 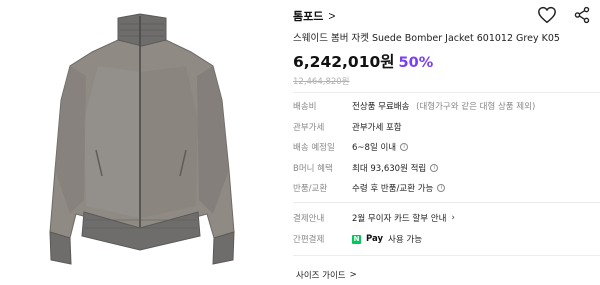 I want to click on size-guide-link: 사이즈 가이드 >, so click(x=326, y=275).